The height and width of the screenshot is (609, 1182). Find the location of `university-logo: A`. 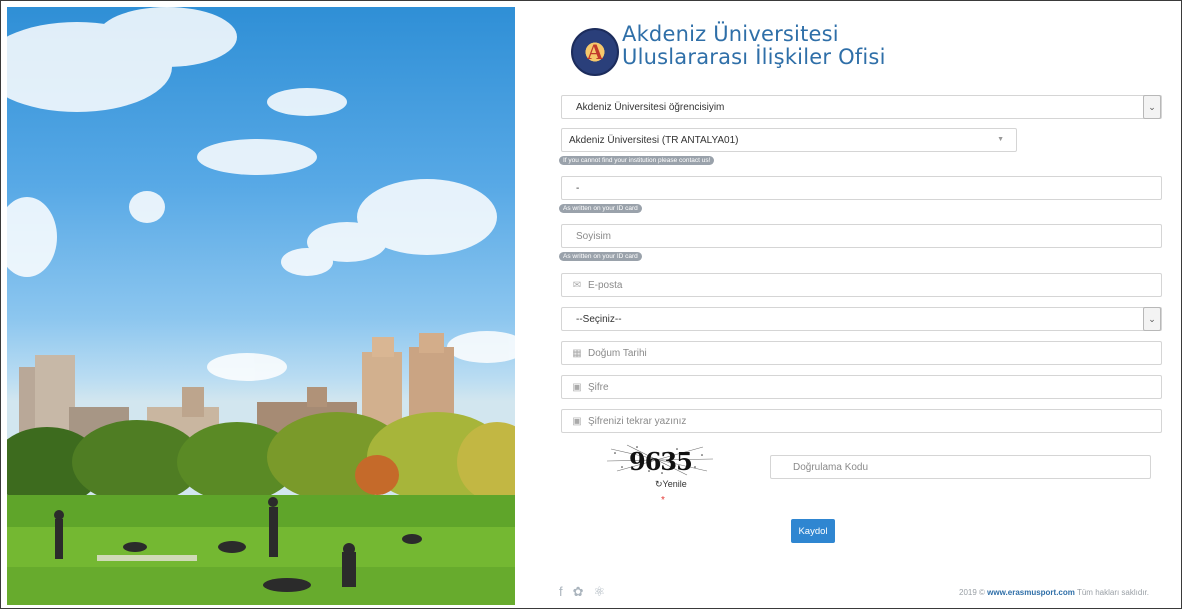

university-logo: A is located at coordinates (595, 52).